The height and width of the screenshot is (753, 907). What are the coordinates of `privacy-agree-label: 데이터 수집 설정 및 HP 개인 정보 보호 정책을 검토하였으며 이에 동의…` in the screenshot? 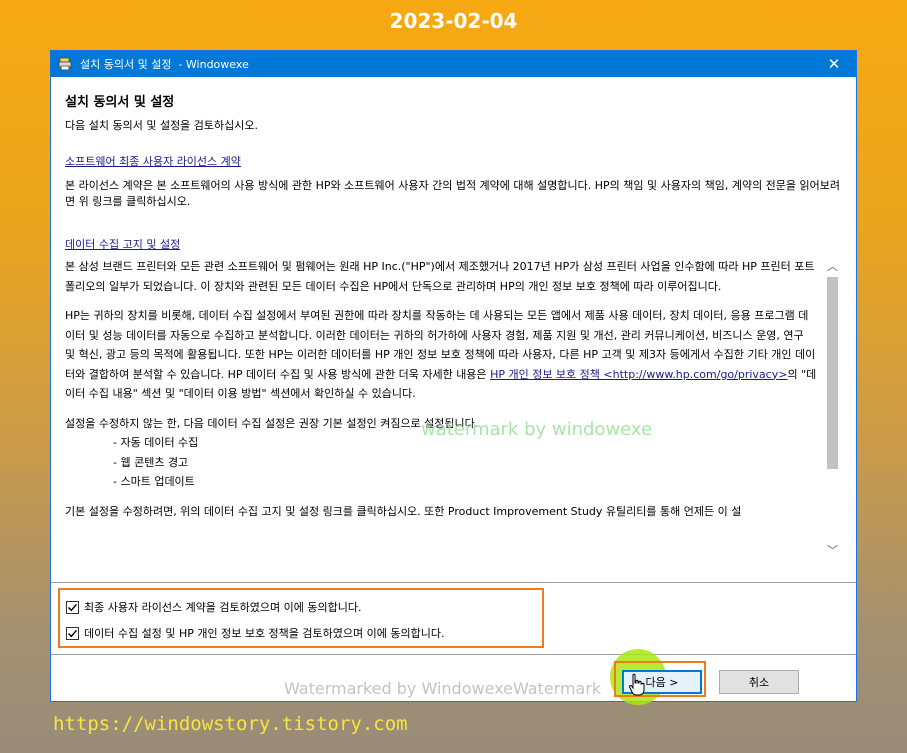 It's located at (264, 633).